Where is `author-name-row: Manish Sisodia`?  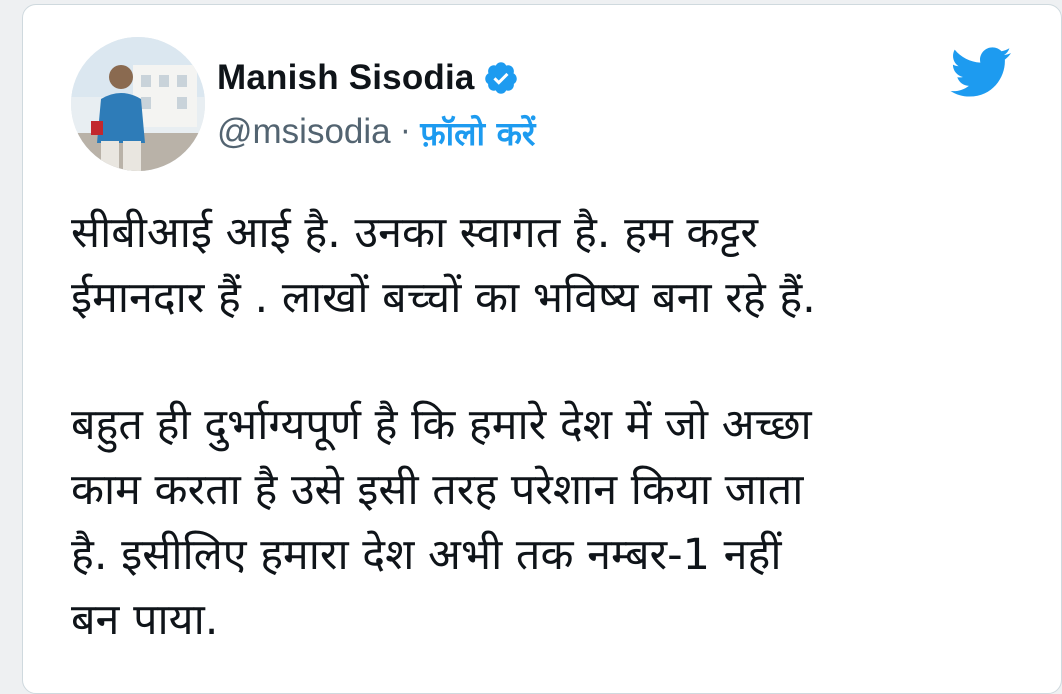 author-name-row: Manish Sisodia is located at coordinates (368, 78).